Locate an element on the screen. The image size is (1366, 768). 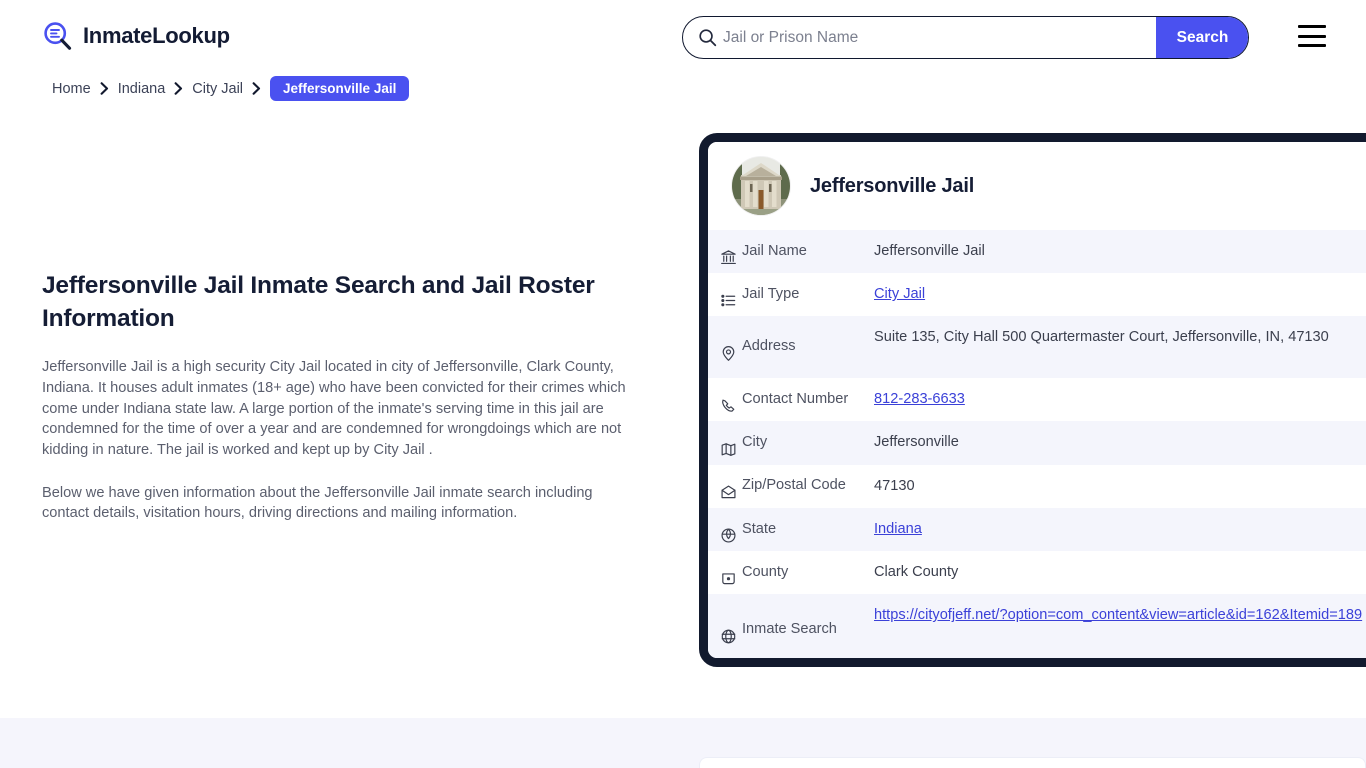
row-label: Jail Name is located at coordinates (774, 250).